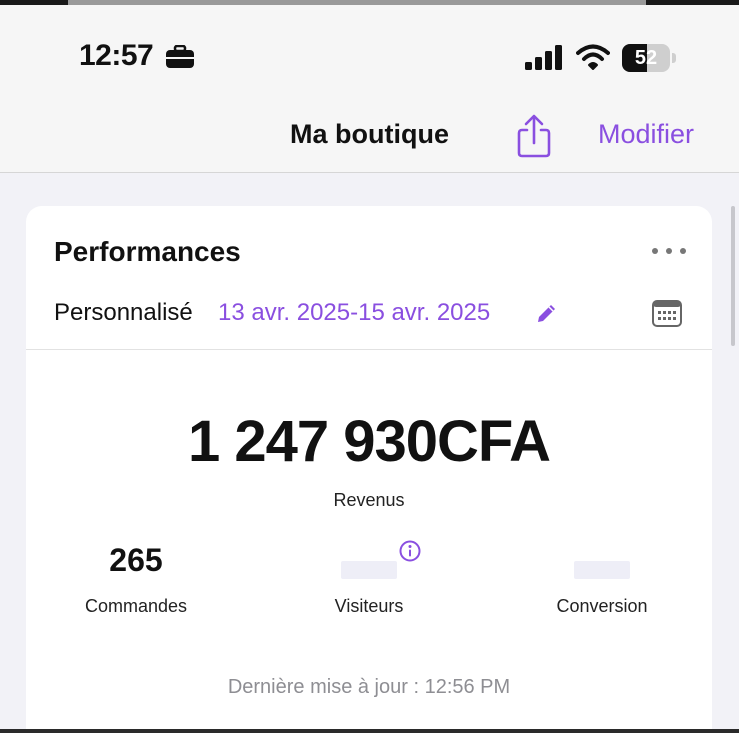  Describe the element at coordinates (369, 349) in the screenshot. I see `card-divider` at that location.